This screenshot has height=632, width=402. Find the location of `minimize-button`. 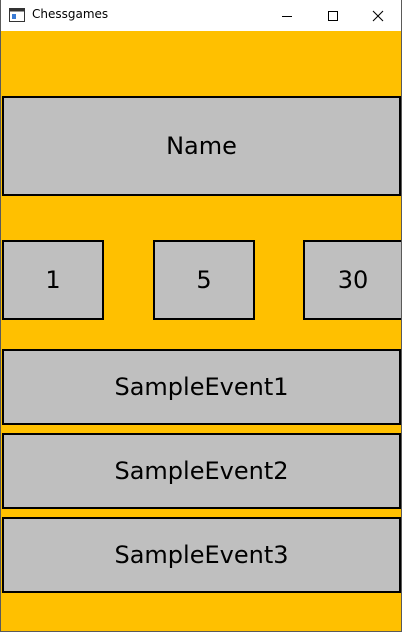

minimize-button is located at coordinates (287, 15).